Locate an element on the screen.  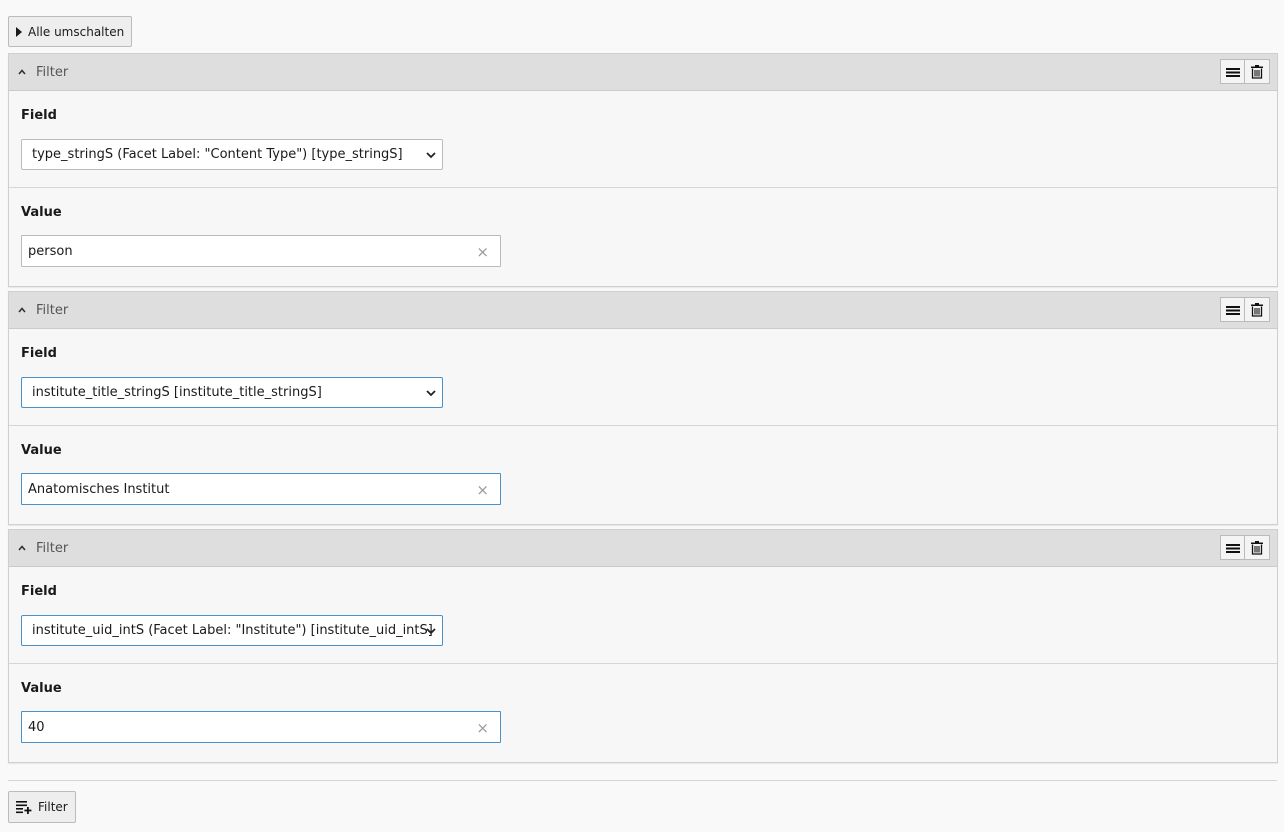
divider is located at coordinates (642, 780).